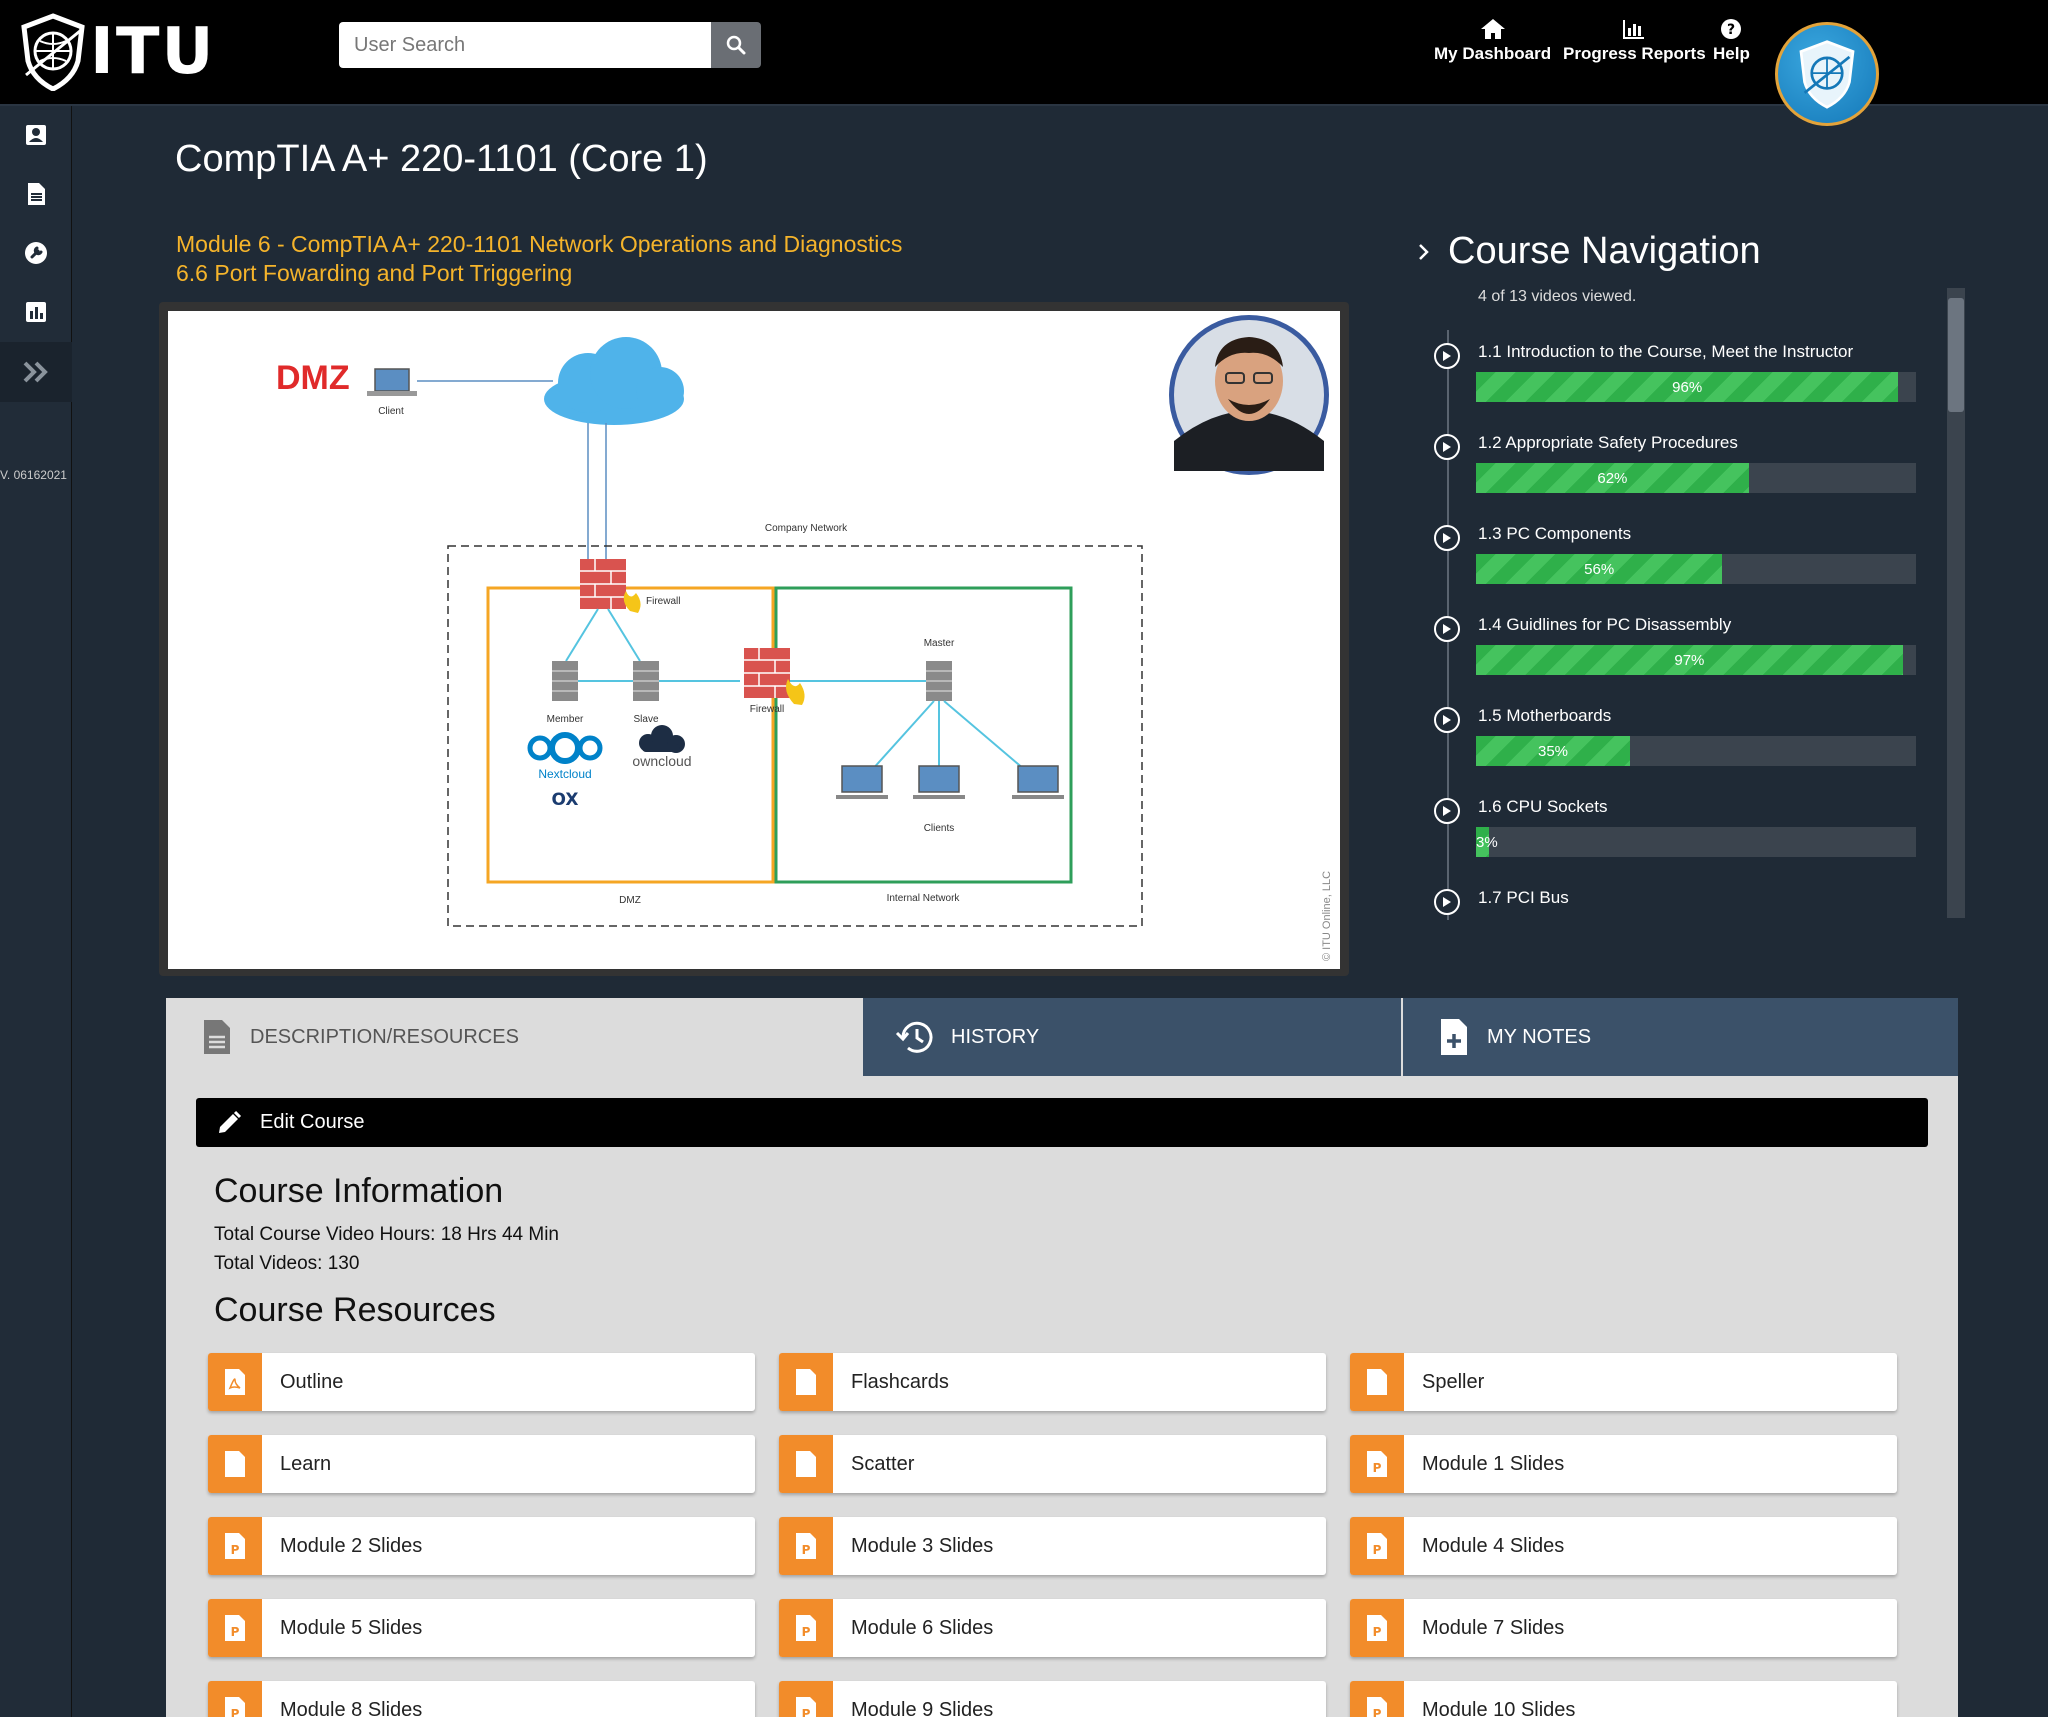 The width and height of the screenshot is (2048, 1717). What do you see at coordinates (1492, 41) in the screenshot?
I see `nav-my-dashboard: My Dashboard` at bounding box center [1492, 41].